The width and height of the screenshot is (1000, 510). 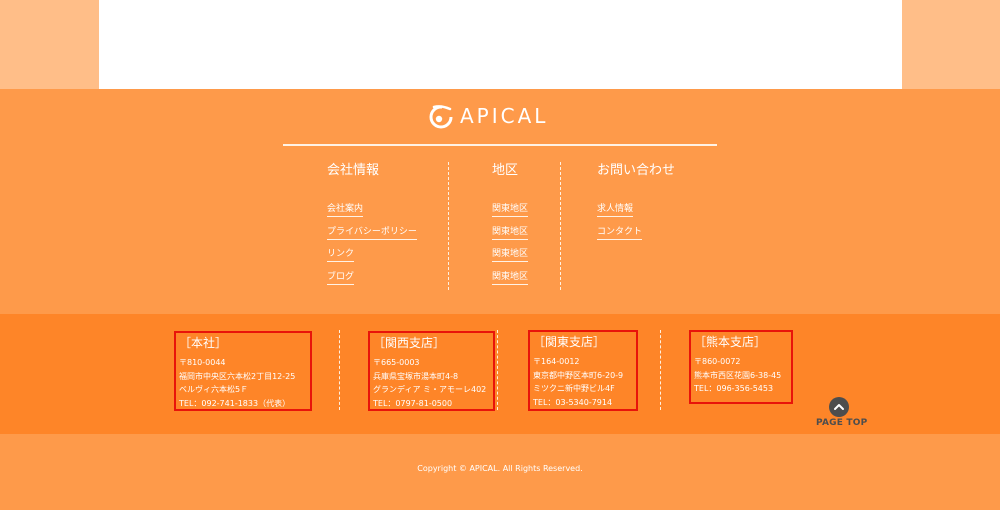 I want to click on chevron-up-icon, so click(x=839, y=407).